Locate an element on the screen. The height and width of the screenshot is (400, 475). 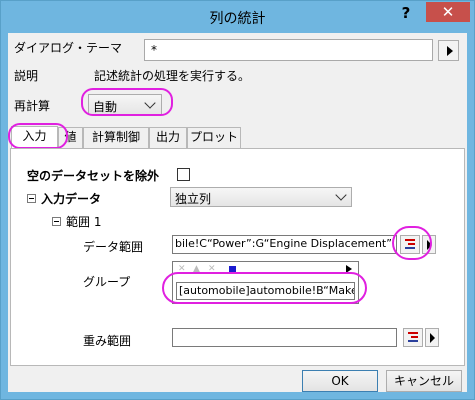
ok-button: OK is located at coordinates (340, 381).